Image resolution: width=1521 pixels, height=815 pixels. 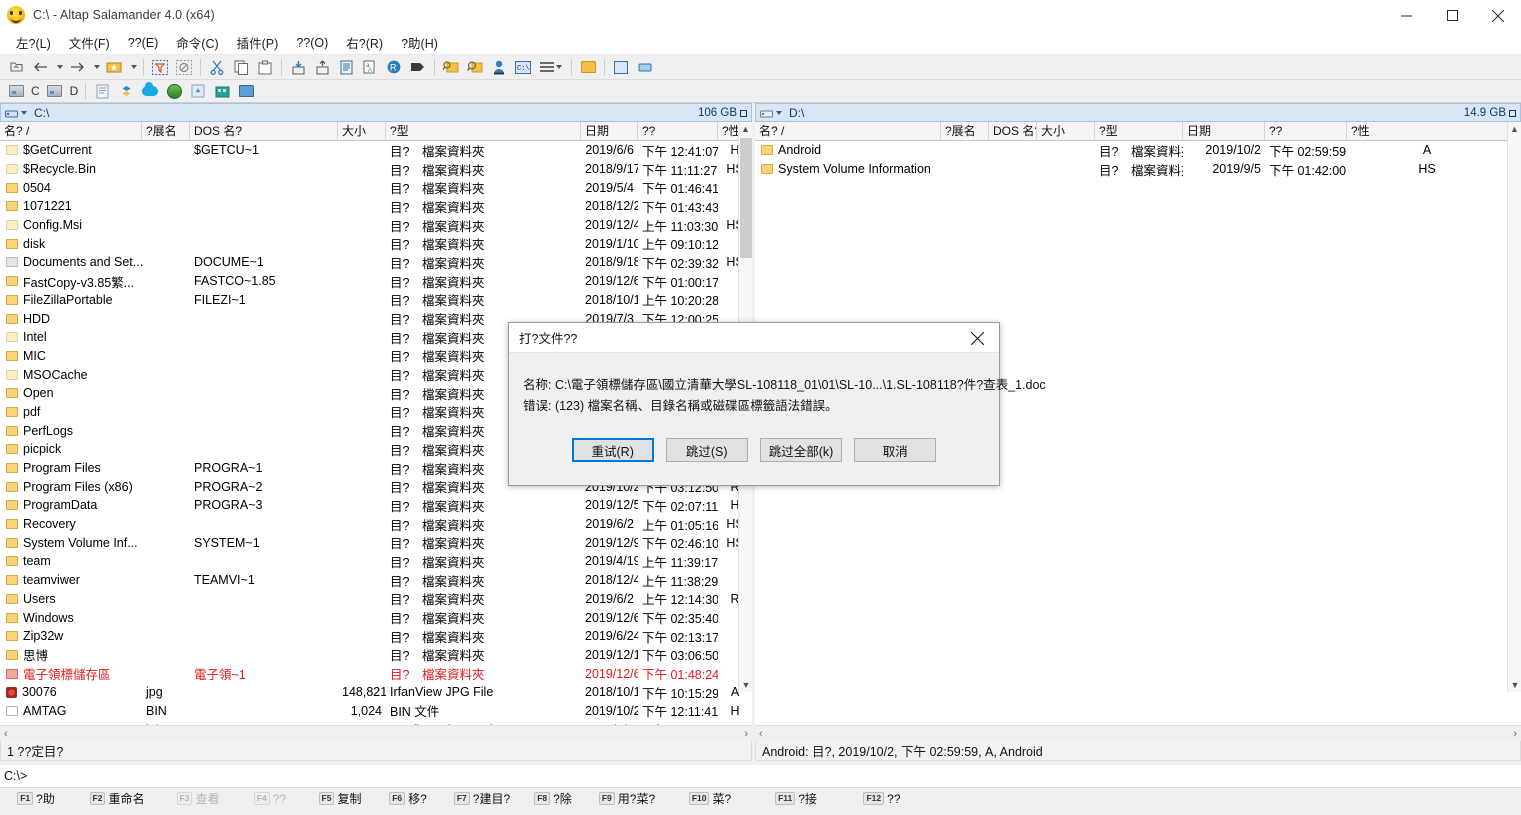 What do you see at coordinates (364, 42) in the screenshot?
I see `menu-item-right: 右?(R)` at bounding box center [364, 42].